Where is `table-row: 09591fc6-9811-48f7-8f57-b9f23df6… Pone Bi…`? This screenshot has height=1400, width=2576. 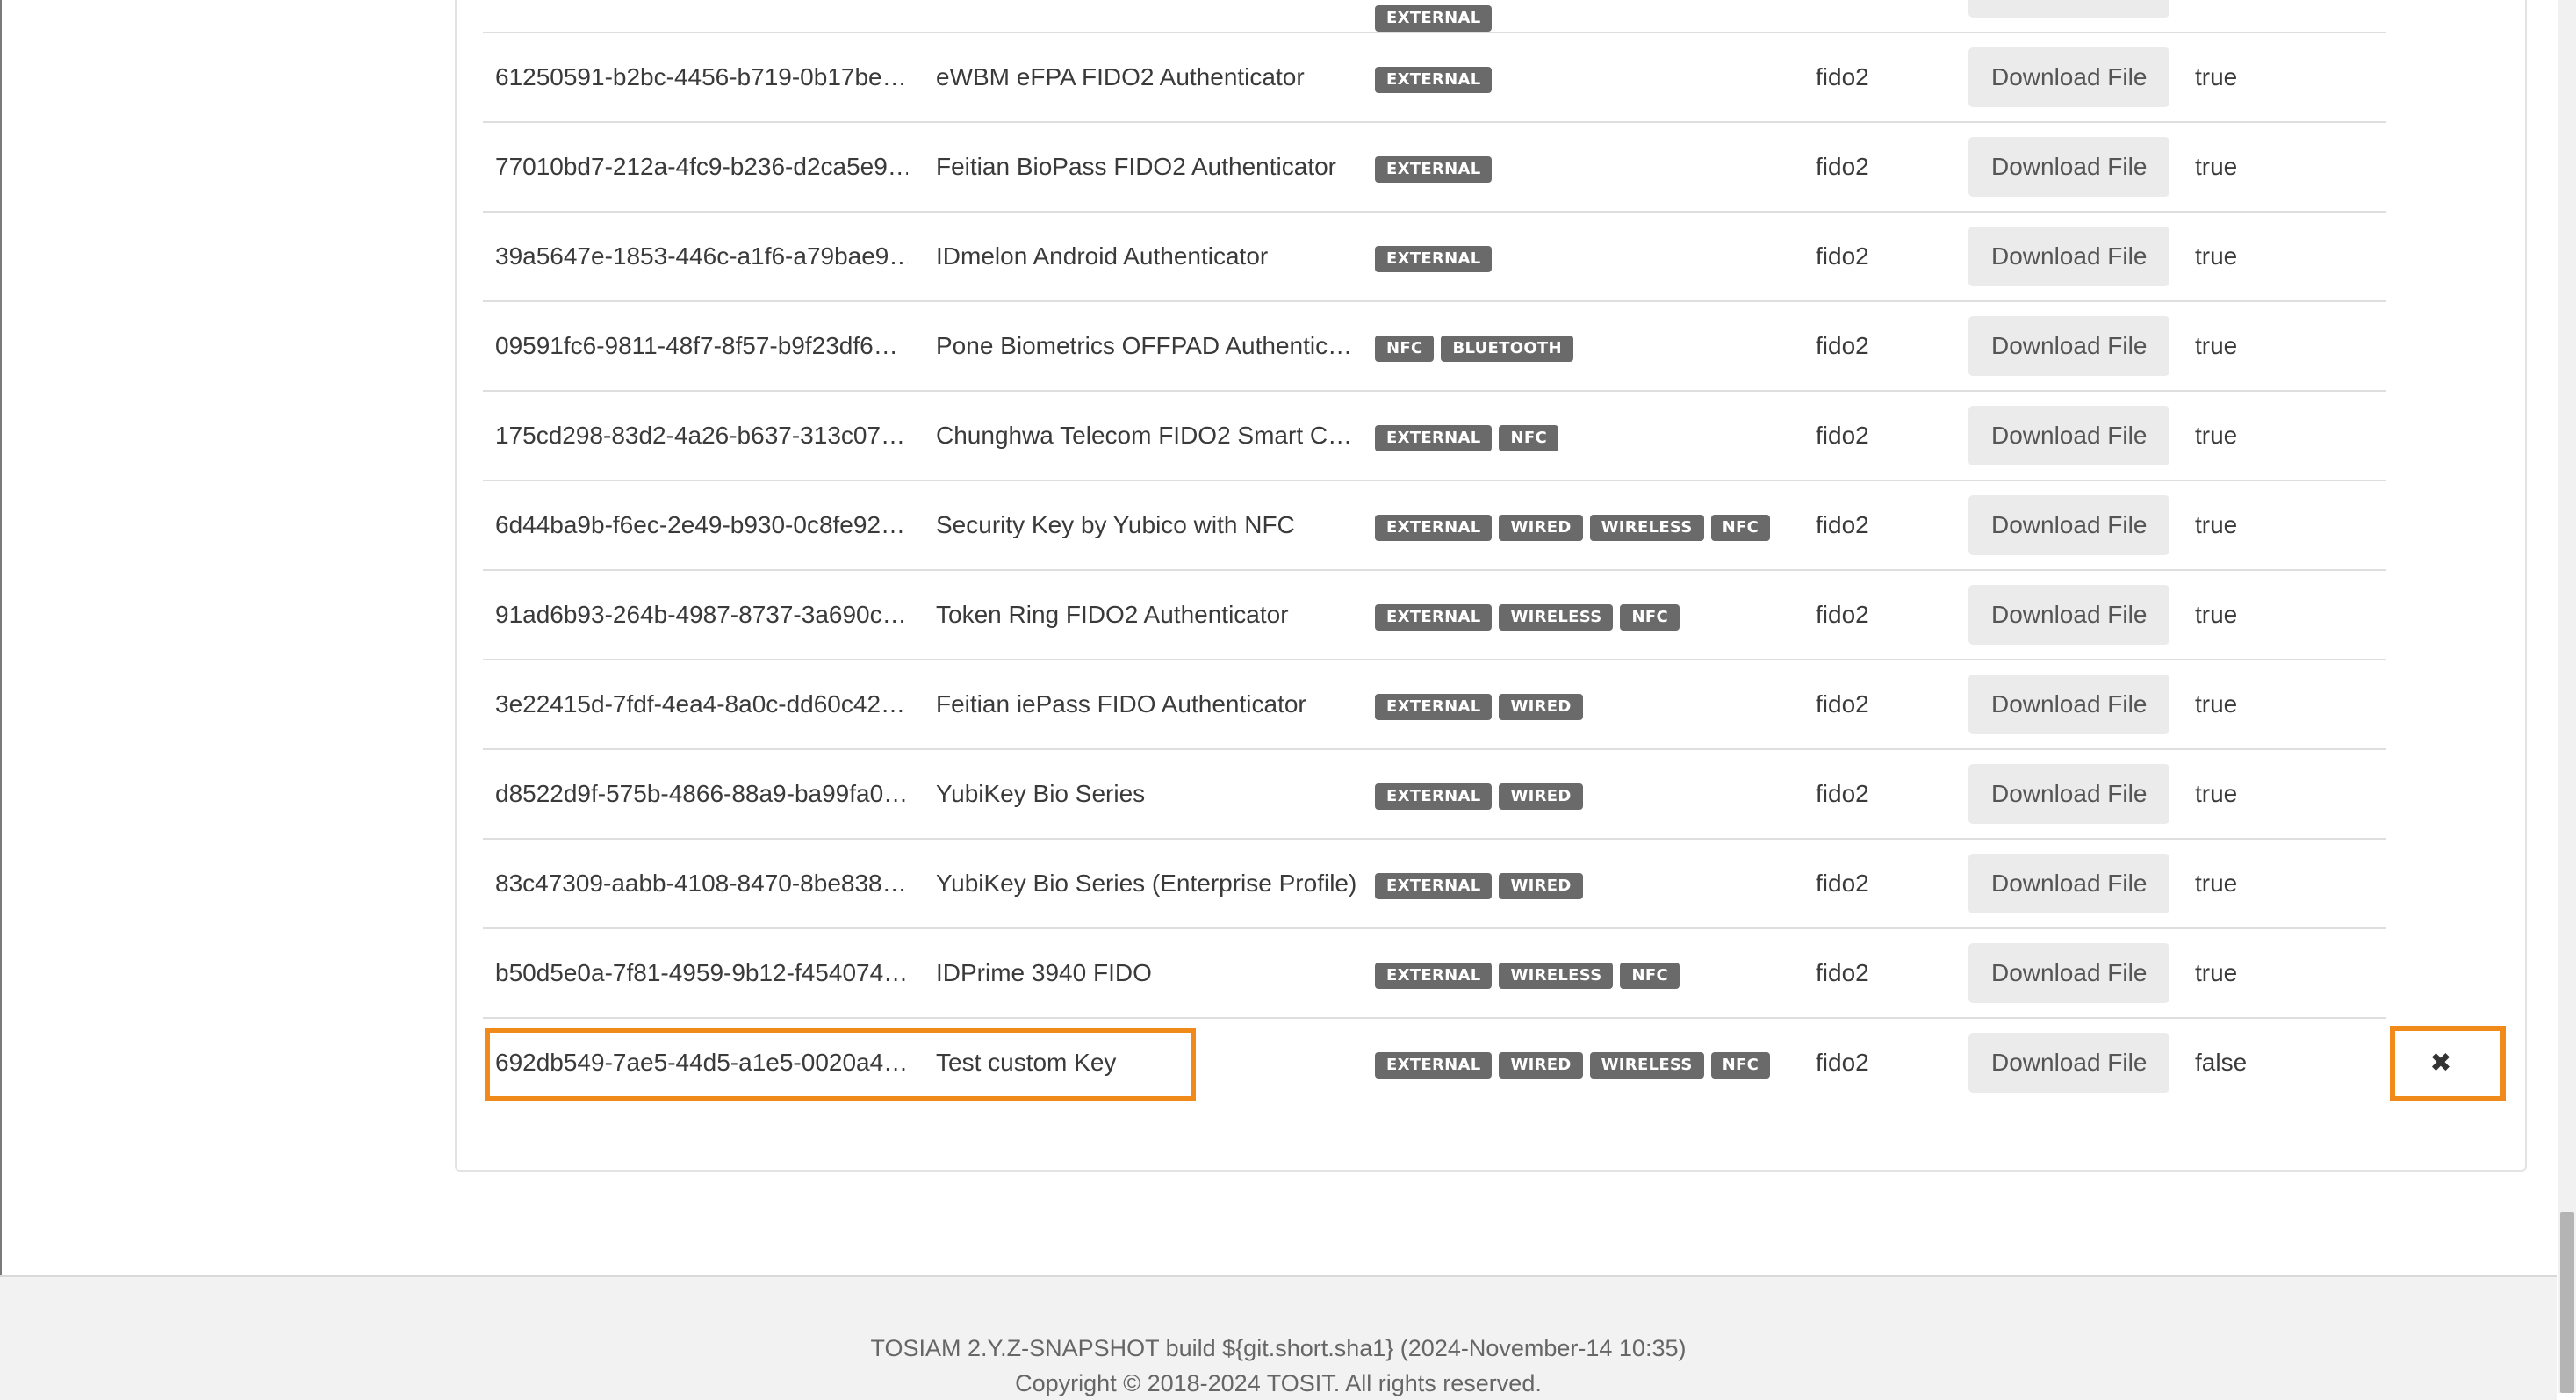
table-row: 09591fc6-9811-48f7-8f57-b9f23df6… Pone Bi… is located at coordinates (1434, 347).